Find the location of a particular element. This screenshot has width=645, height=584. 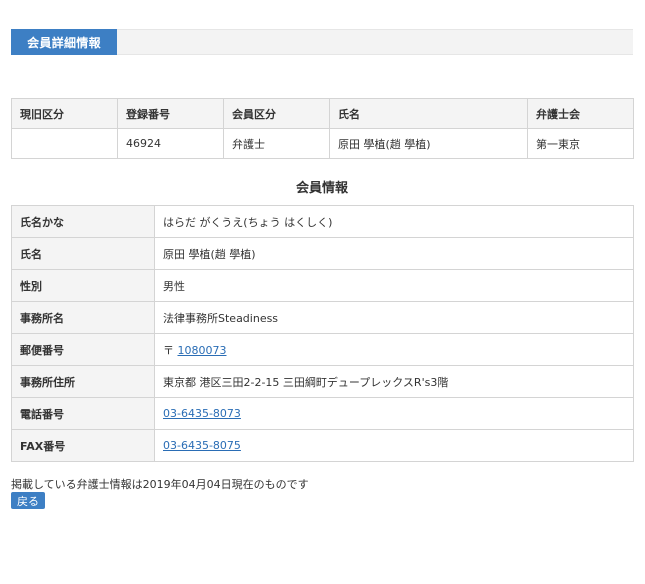

summary-value-bar-association: 第一東京 is located at coordinates (580, 143).